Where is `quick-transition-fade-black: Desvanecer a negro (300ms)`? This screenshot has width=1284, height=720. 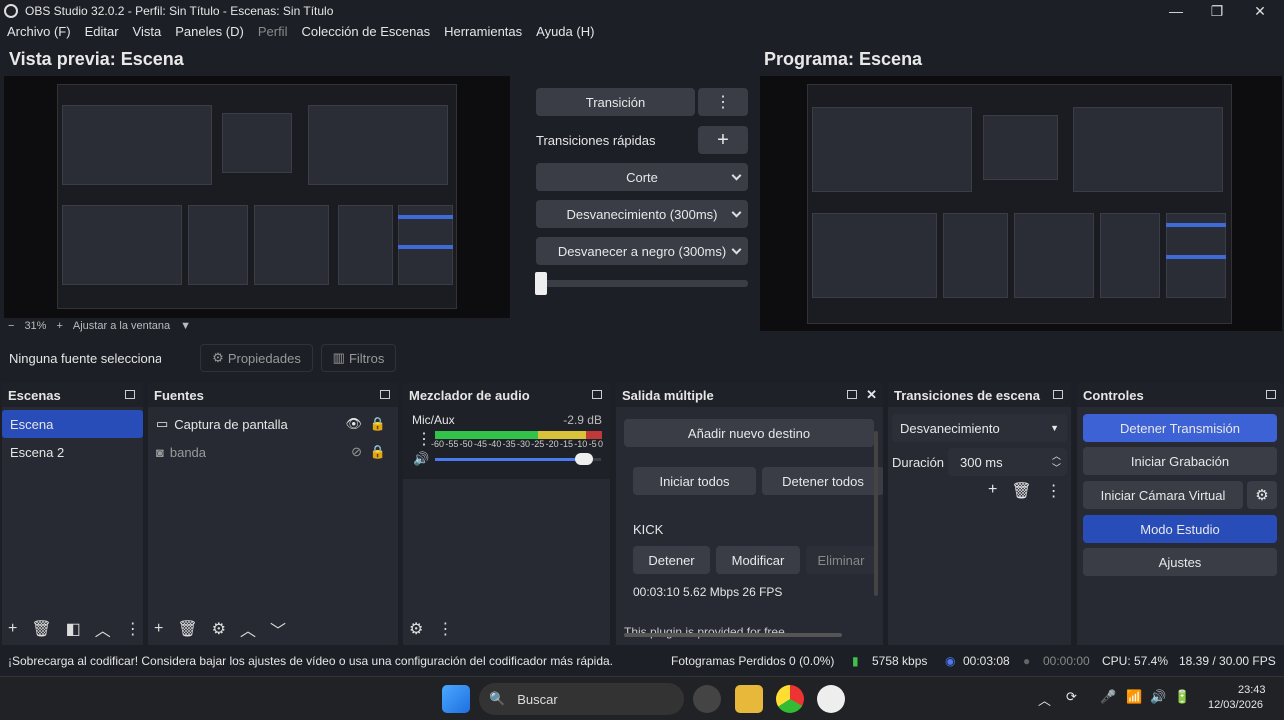 quick-transition-fade-black: Desvanecer a negro (300ms) is located at coordinates (642, 251).